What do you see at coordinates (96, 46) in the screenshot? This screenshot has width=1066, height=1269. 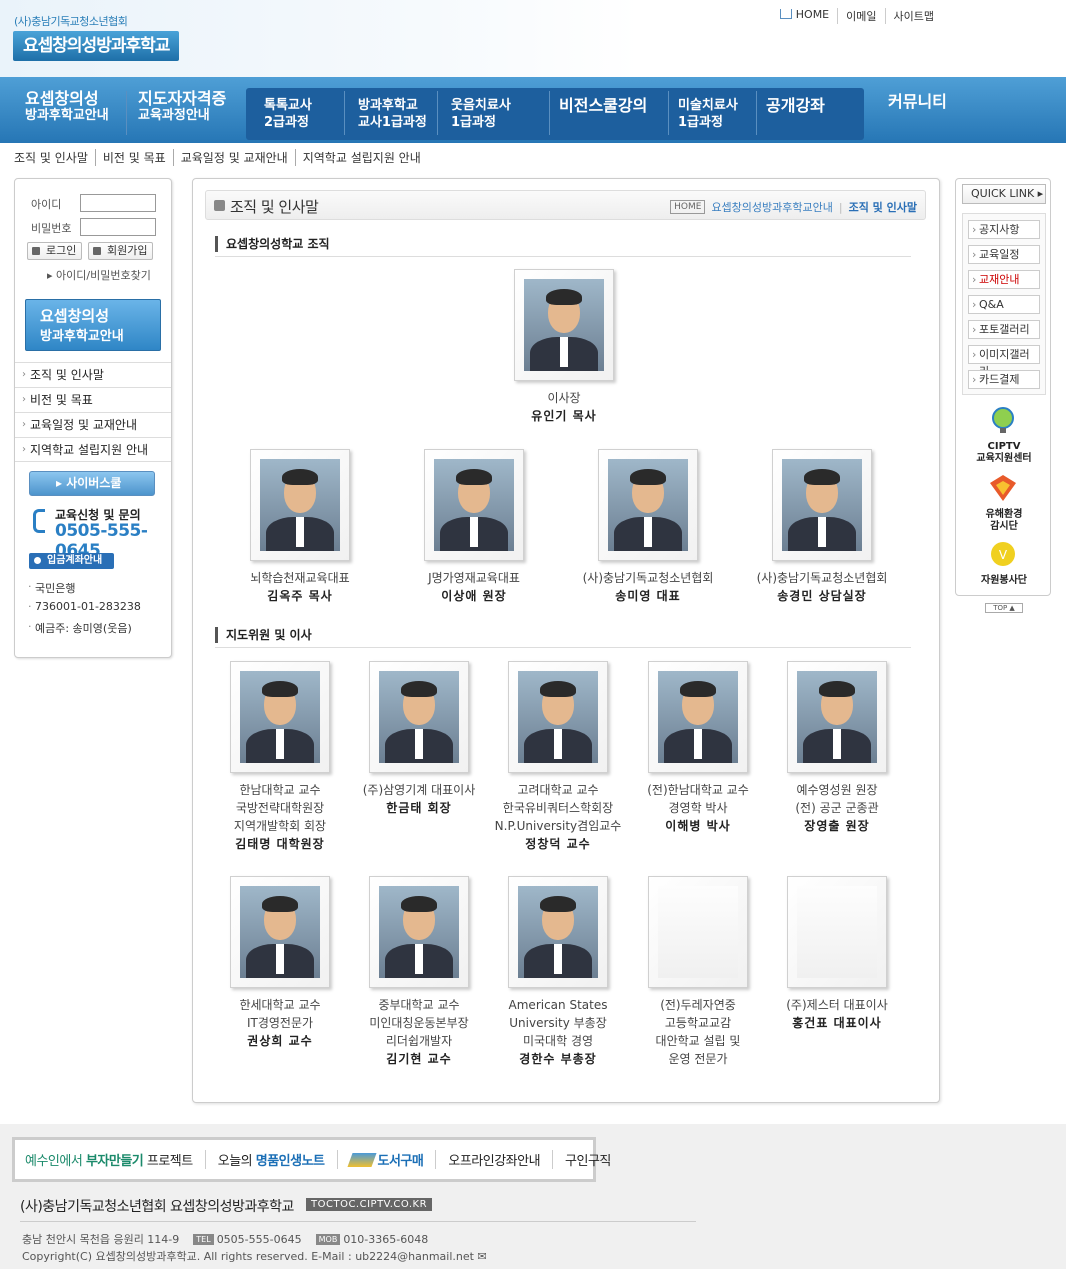 I see `site-logo: 요셉창의성방과후학교` at bounding box center [96, 46].